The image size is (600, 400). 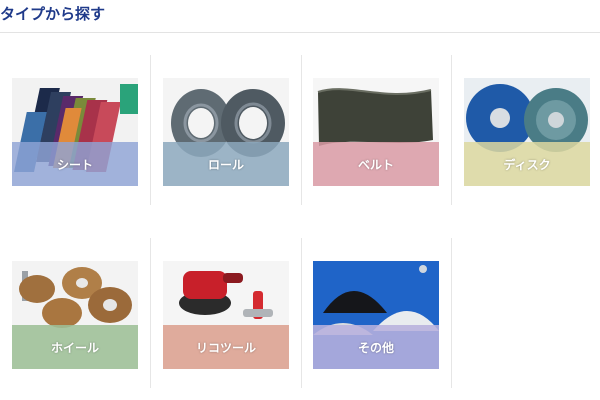 What do you see at coordinates (226, 132) in the screenshot?
I see `category-card-roll: ロール` at bounding box center [226, 132].